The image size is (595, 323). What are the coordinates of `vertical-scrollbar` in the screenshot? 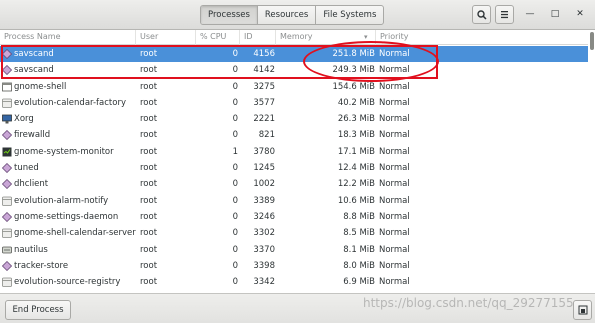 It's located at (591, 161).